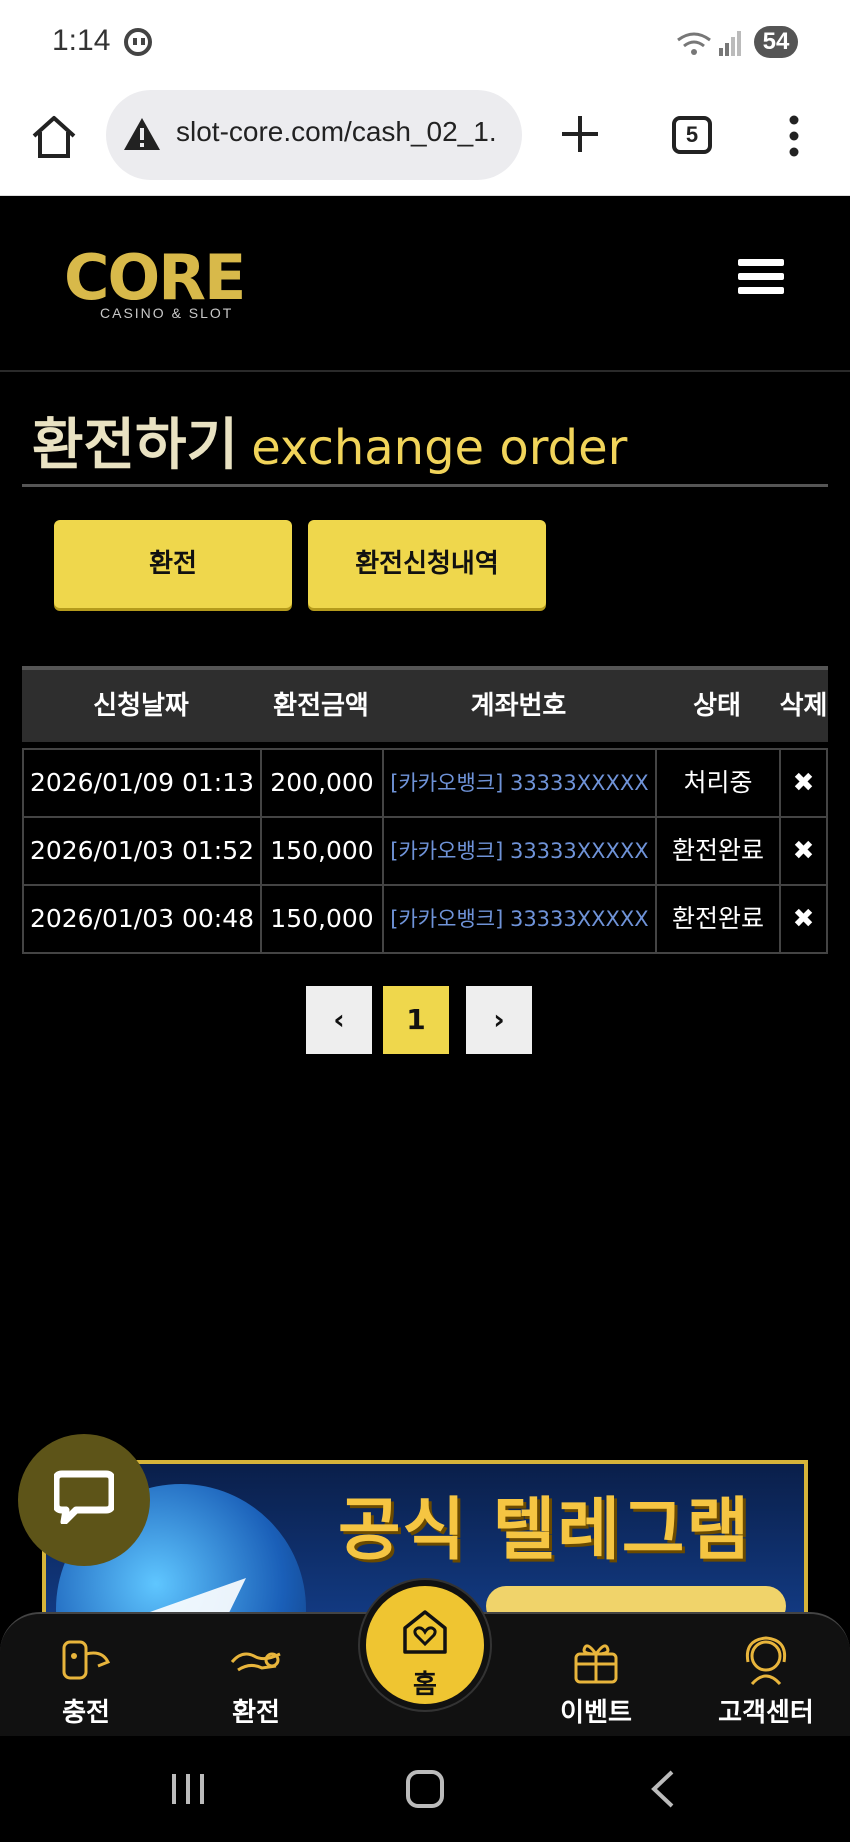 The image size is (850, 1842). Describe the element at coordinates (188, 1789) in the screenshot. I see `recent-apps-icon` at that location.